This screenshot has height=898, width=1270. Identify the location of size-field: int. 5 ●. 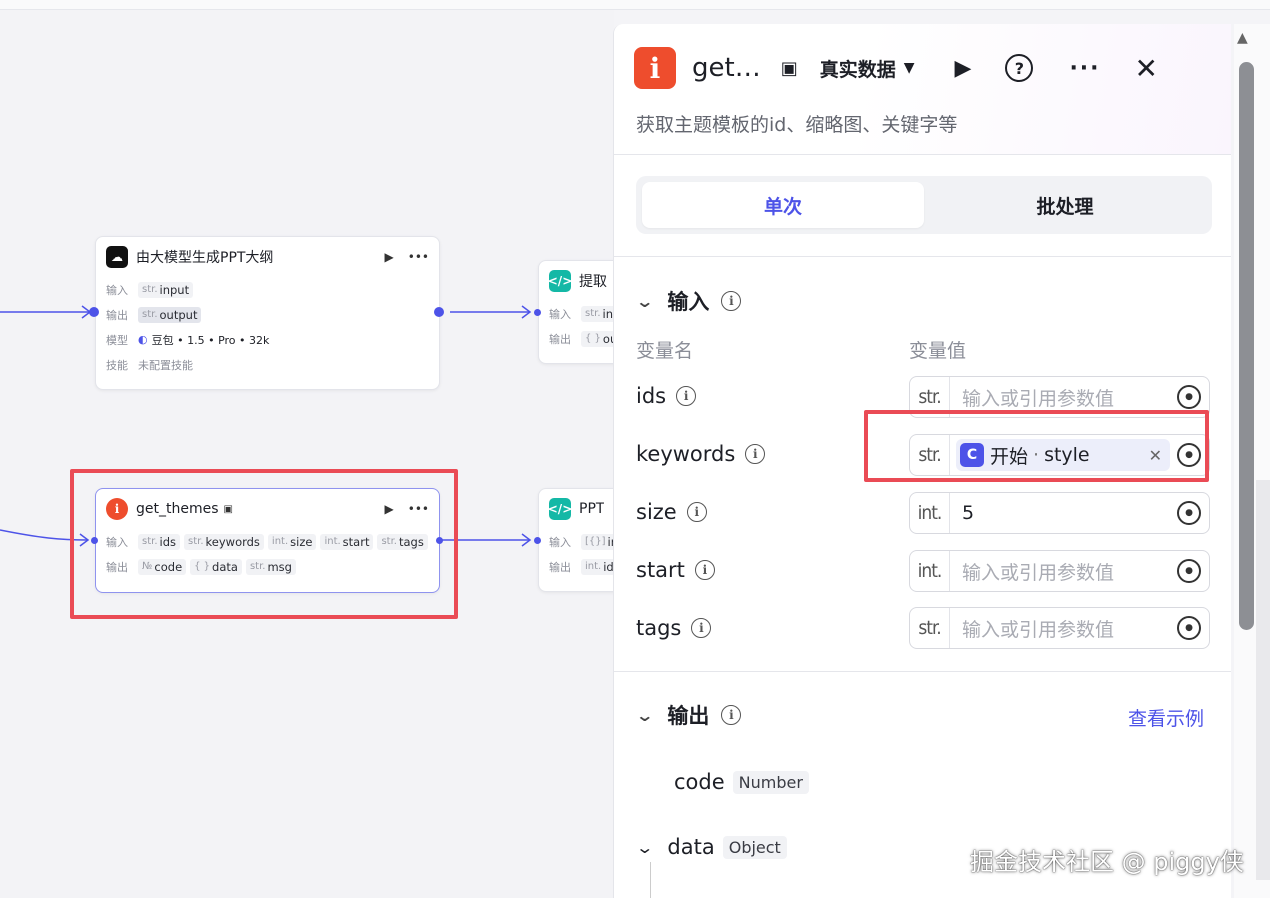
(1059, 513).